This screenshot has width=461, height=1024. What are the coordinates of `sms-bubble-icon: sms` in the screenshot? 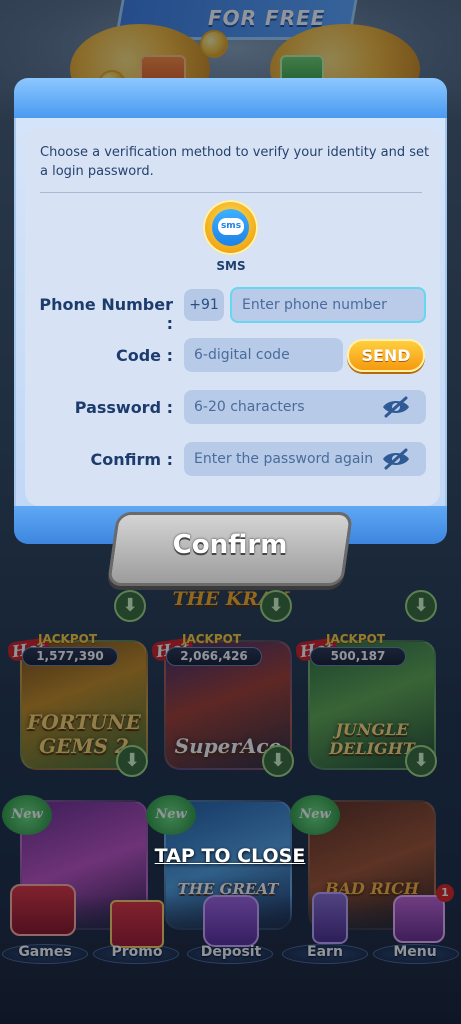 It's located at (231, 226).